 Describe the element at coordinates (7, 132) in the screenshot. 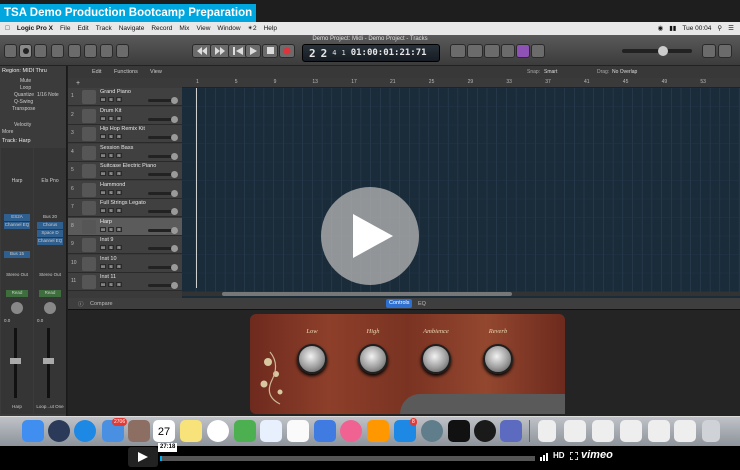

I see `more-disclosure: More` at that location.